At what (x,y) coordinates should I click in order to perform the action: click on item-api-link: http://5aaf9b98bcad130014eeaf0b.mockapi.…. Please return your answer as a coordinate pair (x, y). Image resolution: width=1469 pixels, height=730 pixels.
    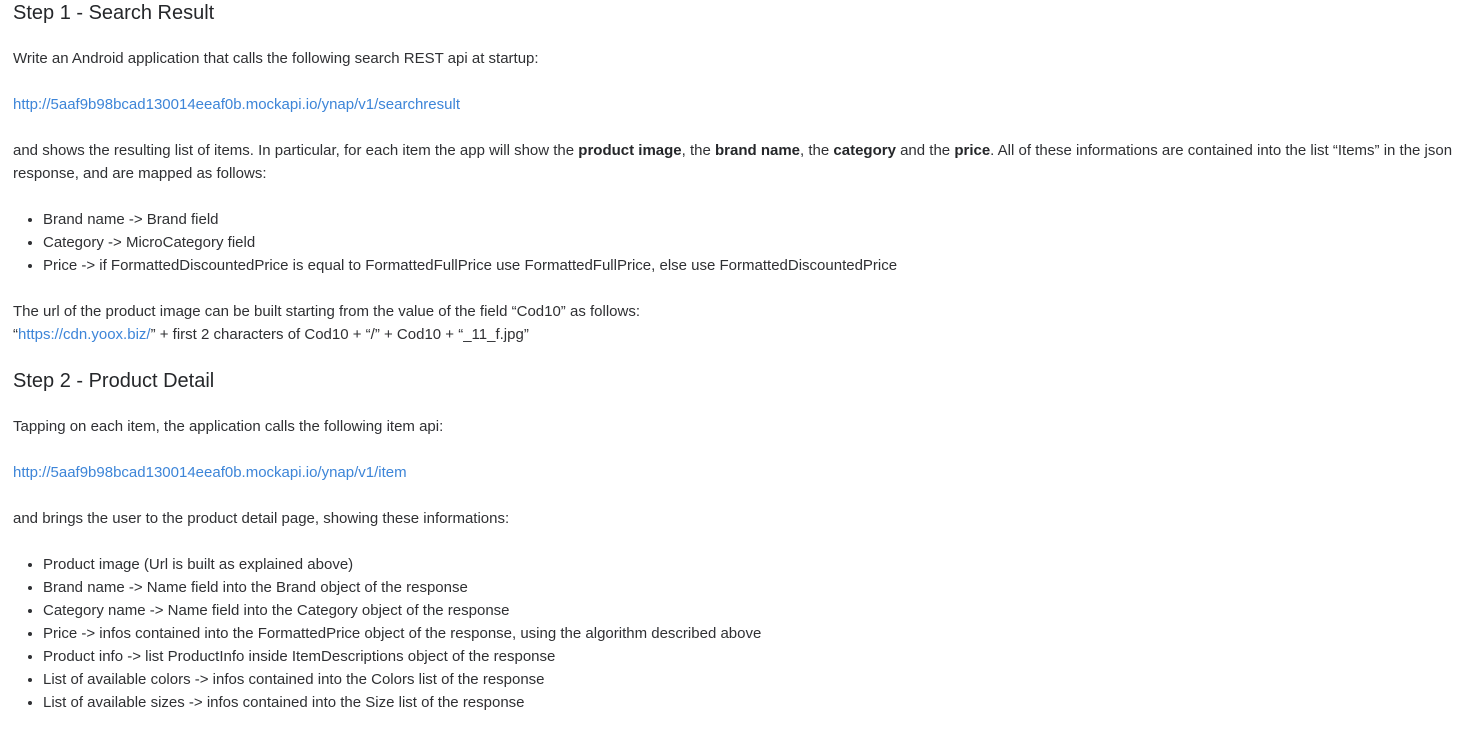
    Looking at the image, I should click on (210, 472).